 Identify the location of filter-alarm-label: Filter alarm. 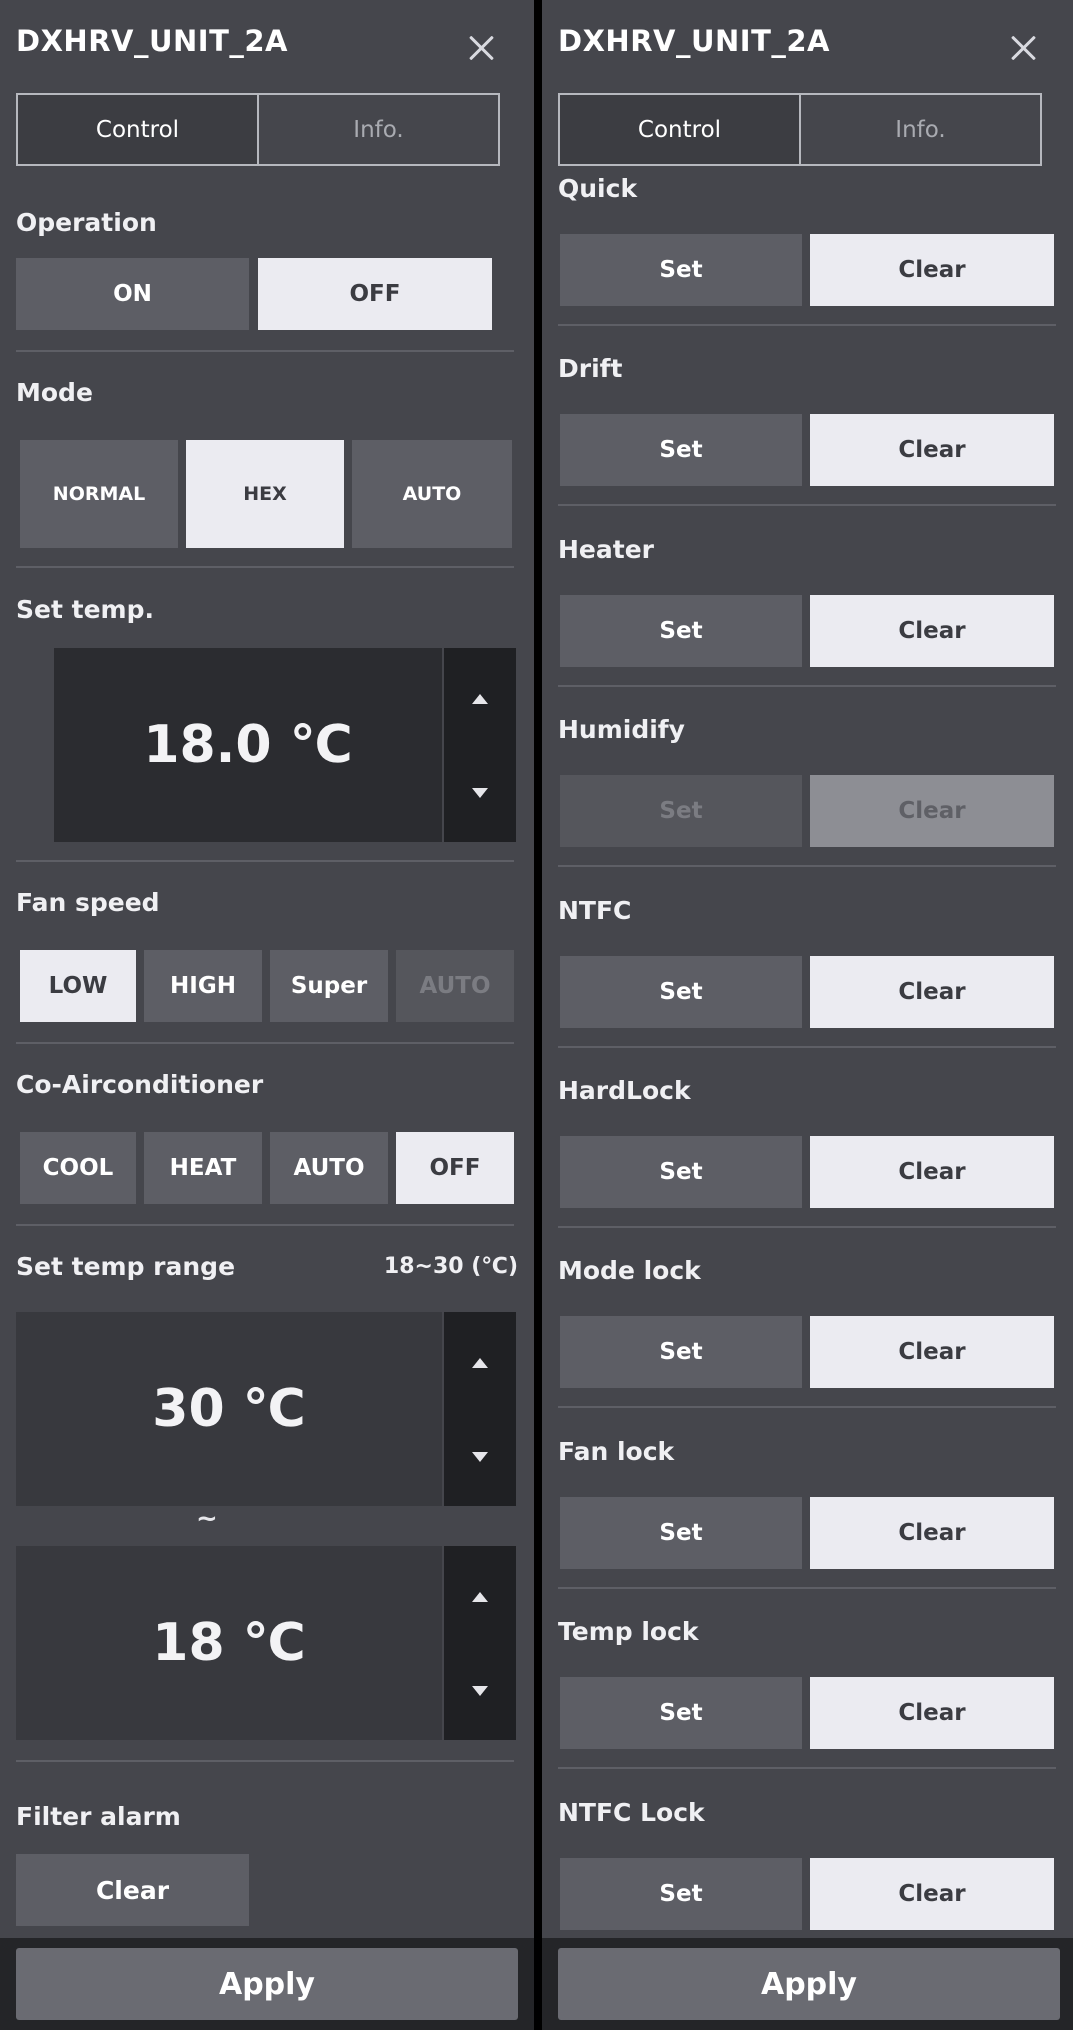
(98, 1816).